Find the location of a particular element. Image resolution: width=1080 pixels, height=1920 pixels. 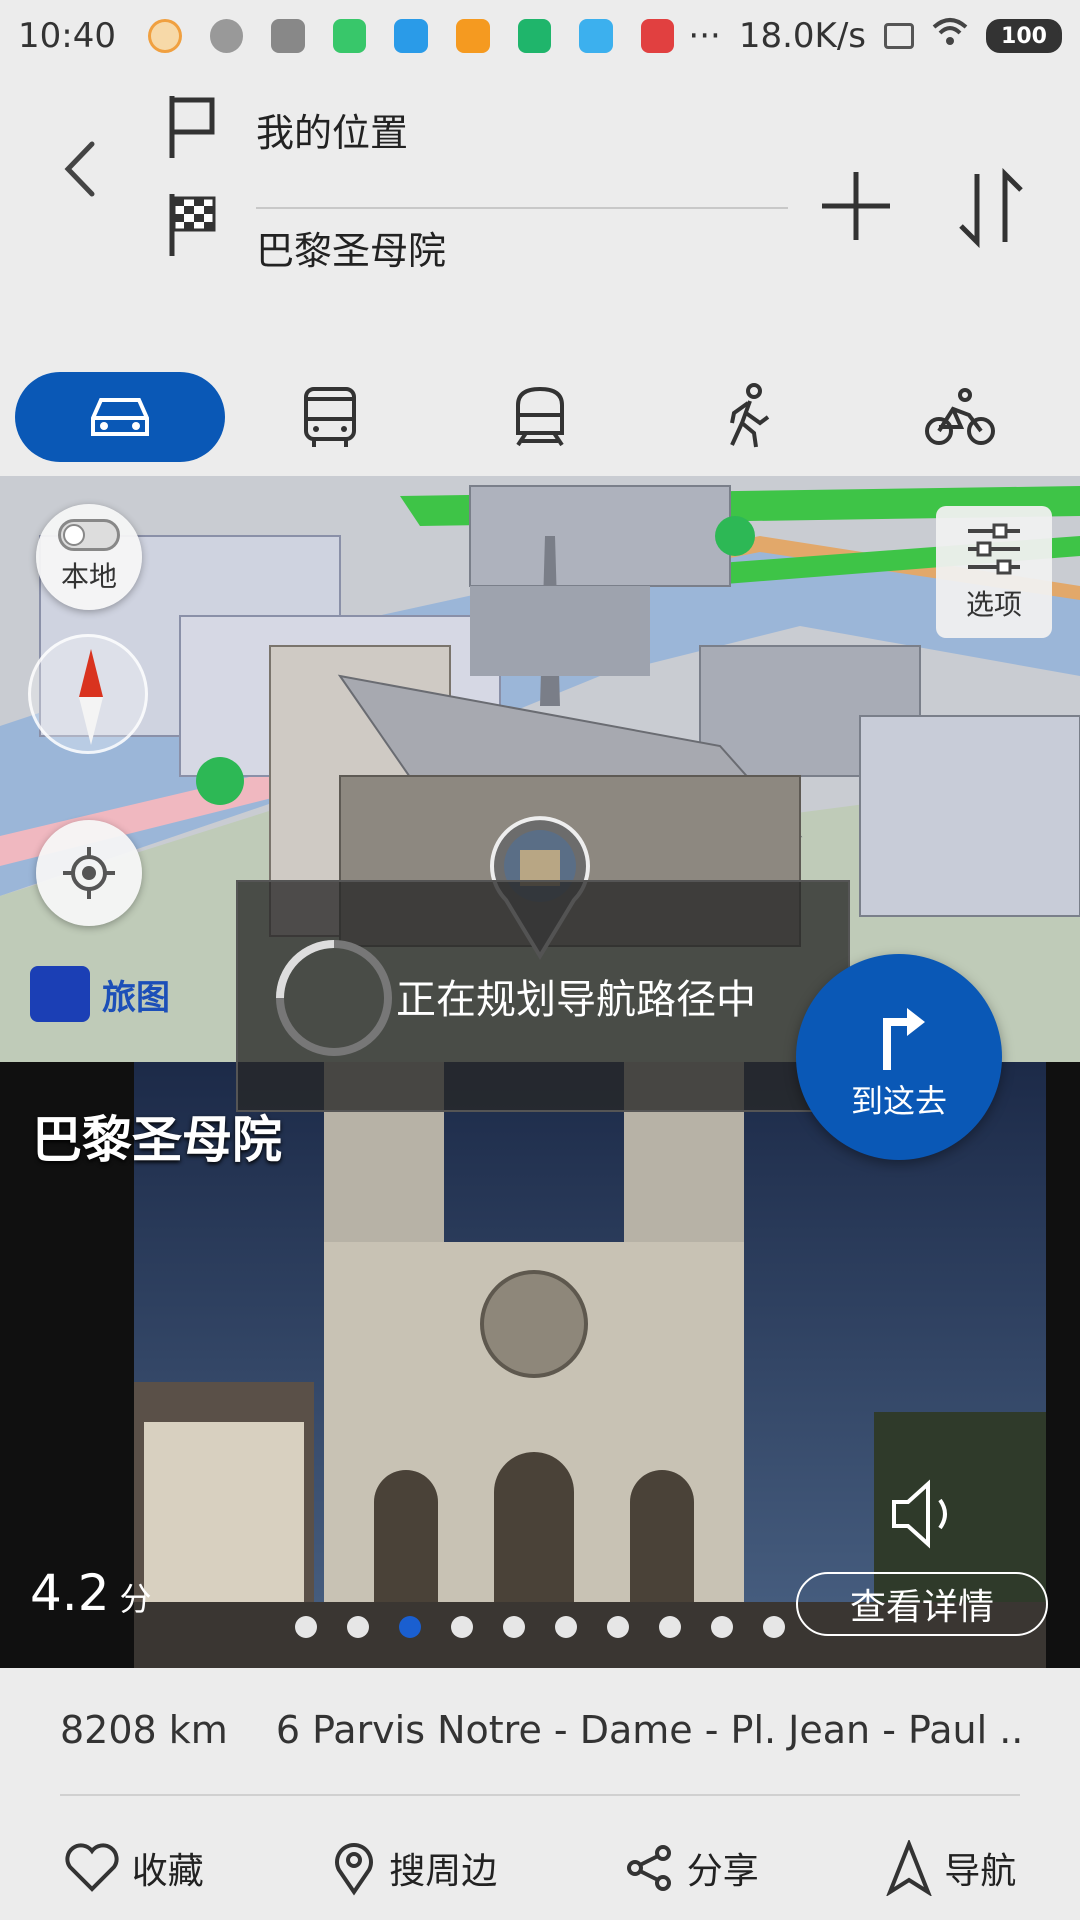

status-time: 10:40 is located at coordinates (67, 36).